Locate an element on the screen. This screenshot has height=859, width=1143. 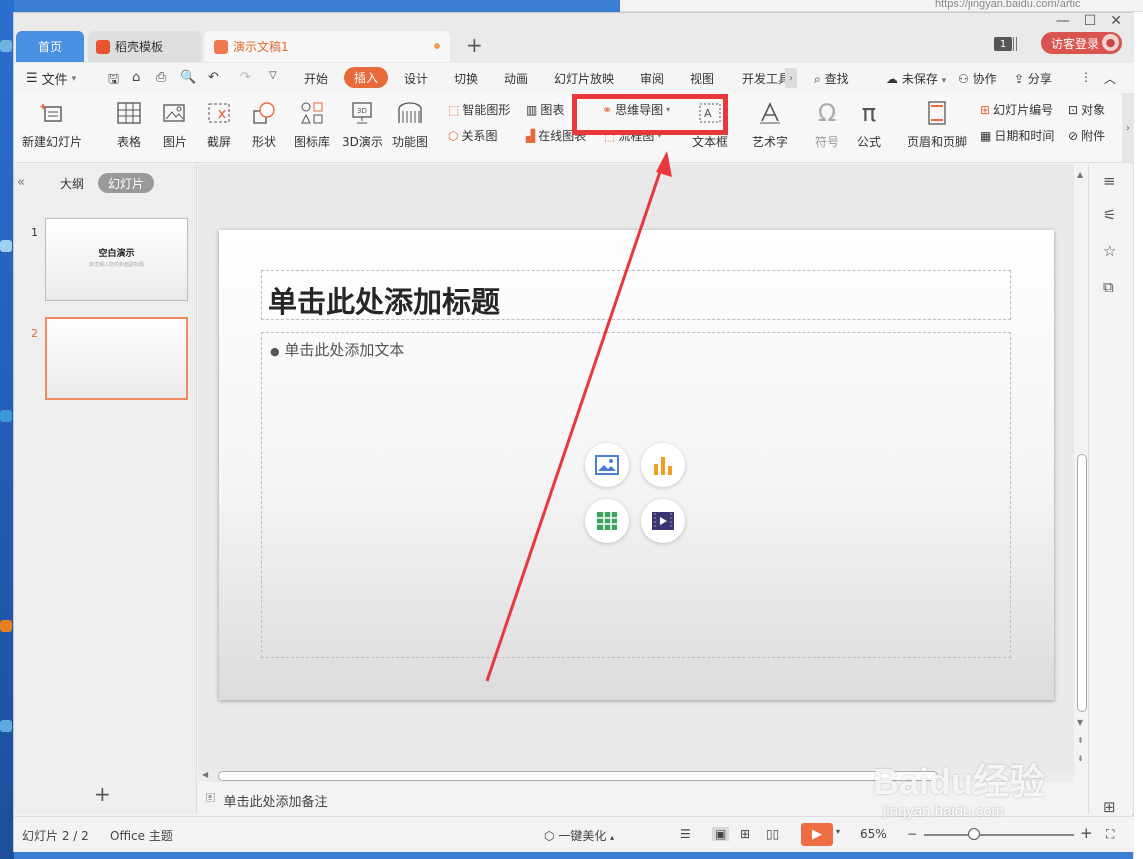
object-button: ⊡ 对象 is located at coordinates (1086, 109).